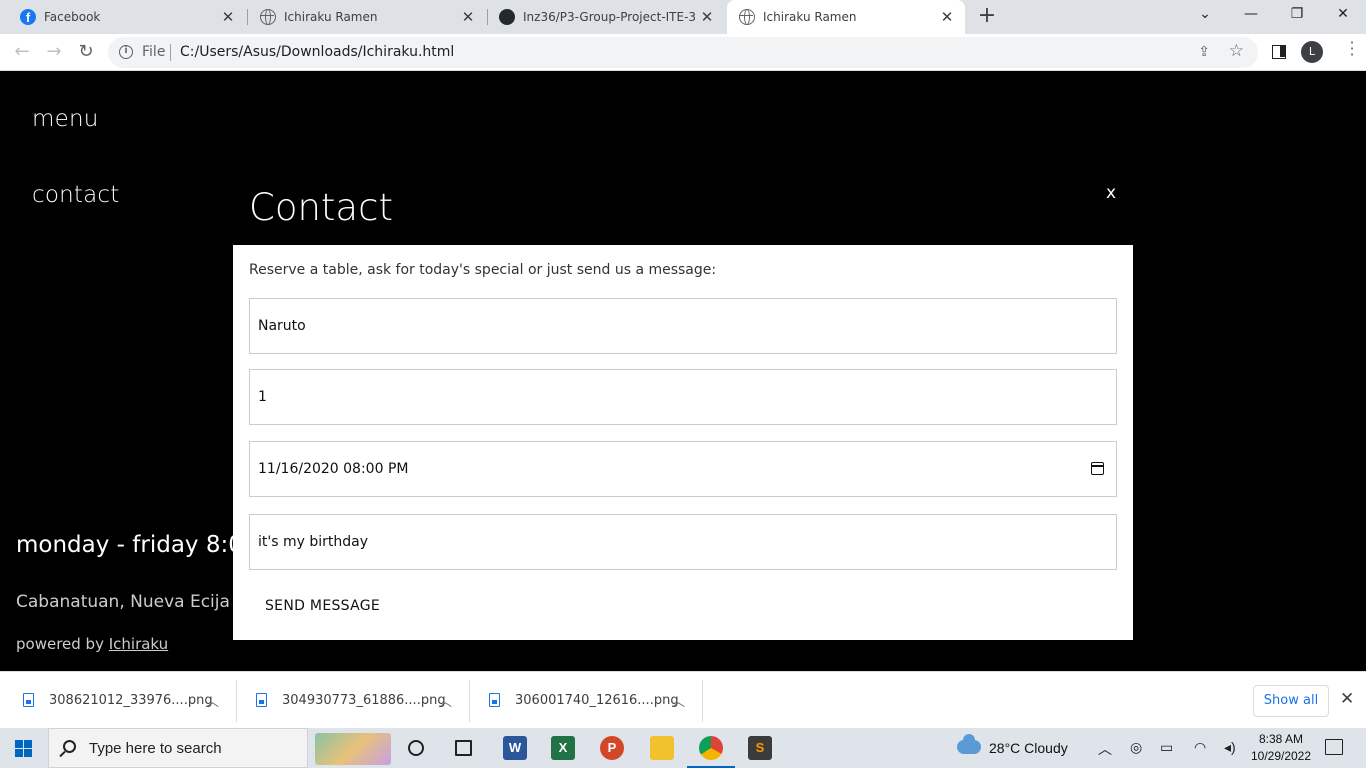 Image resolution: width=1366 pixels, height=768 pixels. Describe the element at coordinates (323, 606) in the screenshot. I see `send-message-button: SEND MESSAGE` at that location.